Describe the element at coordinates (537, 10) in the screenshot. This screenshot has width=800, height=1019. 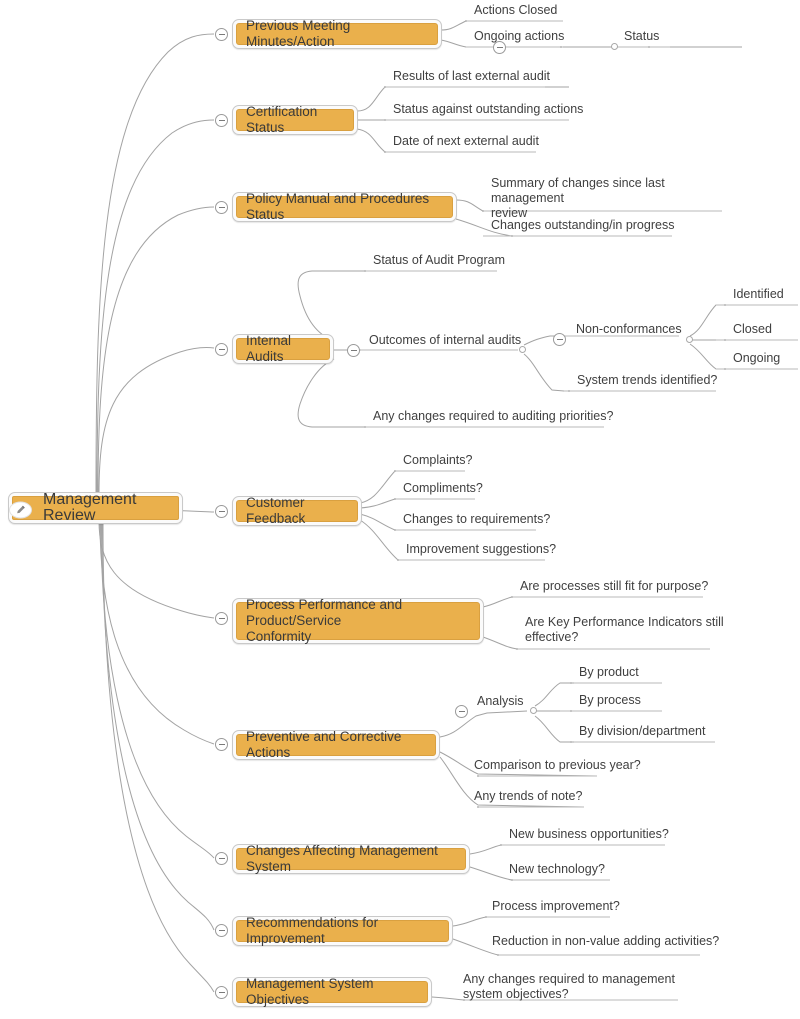
I see `subtopic-actions-closed: Actions Closed` at that location.